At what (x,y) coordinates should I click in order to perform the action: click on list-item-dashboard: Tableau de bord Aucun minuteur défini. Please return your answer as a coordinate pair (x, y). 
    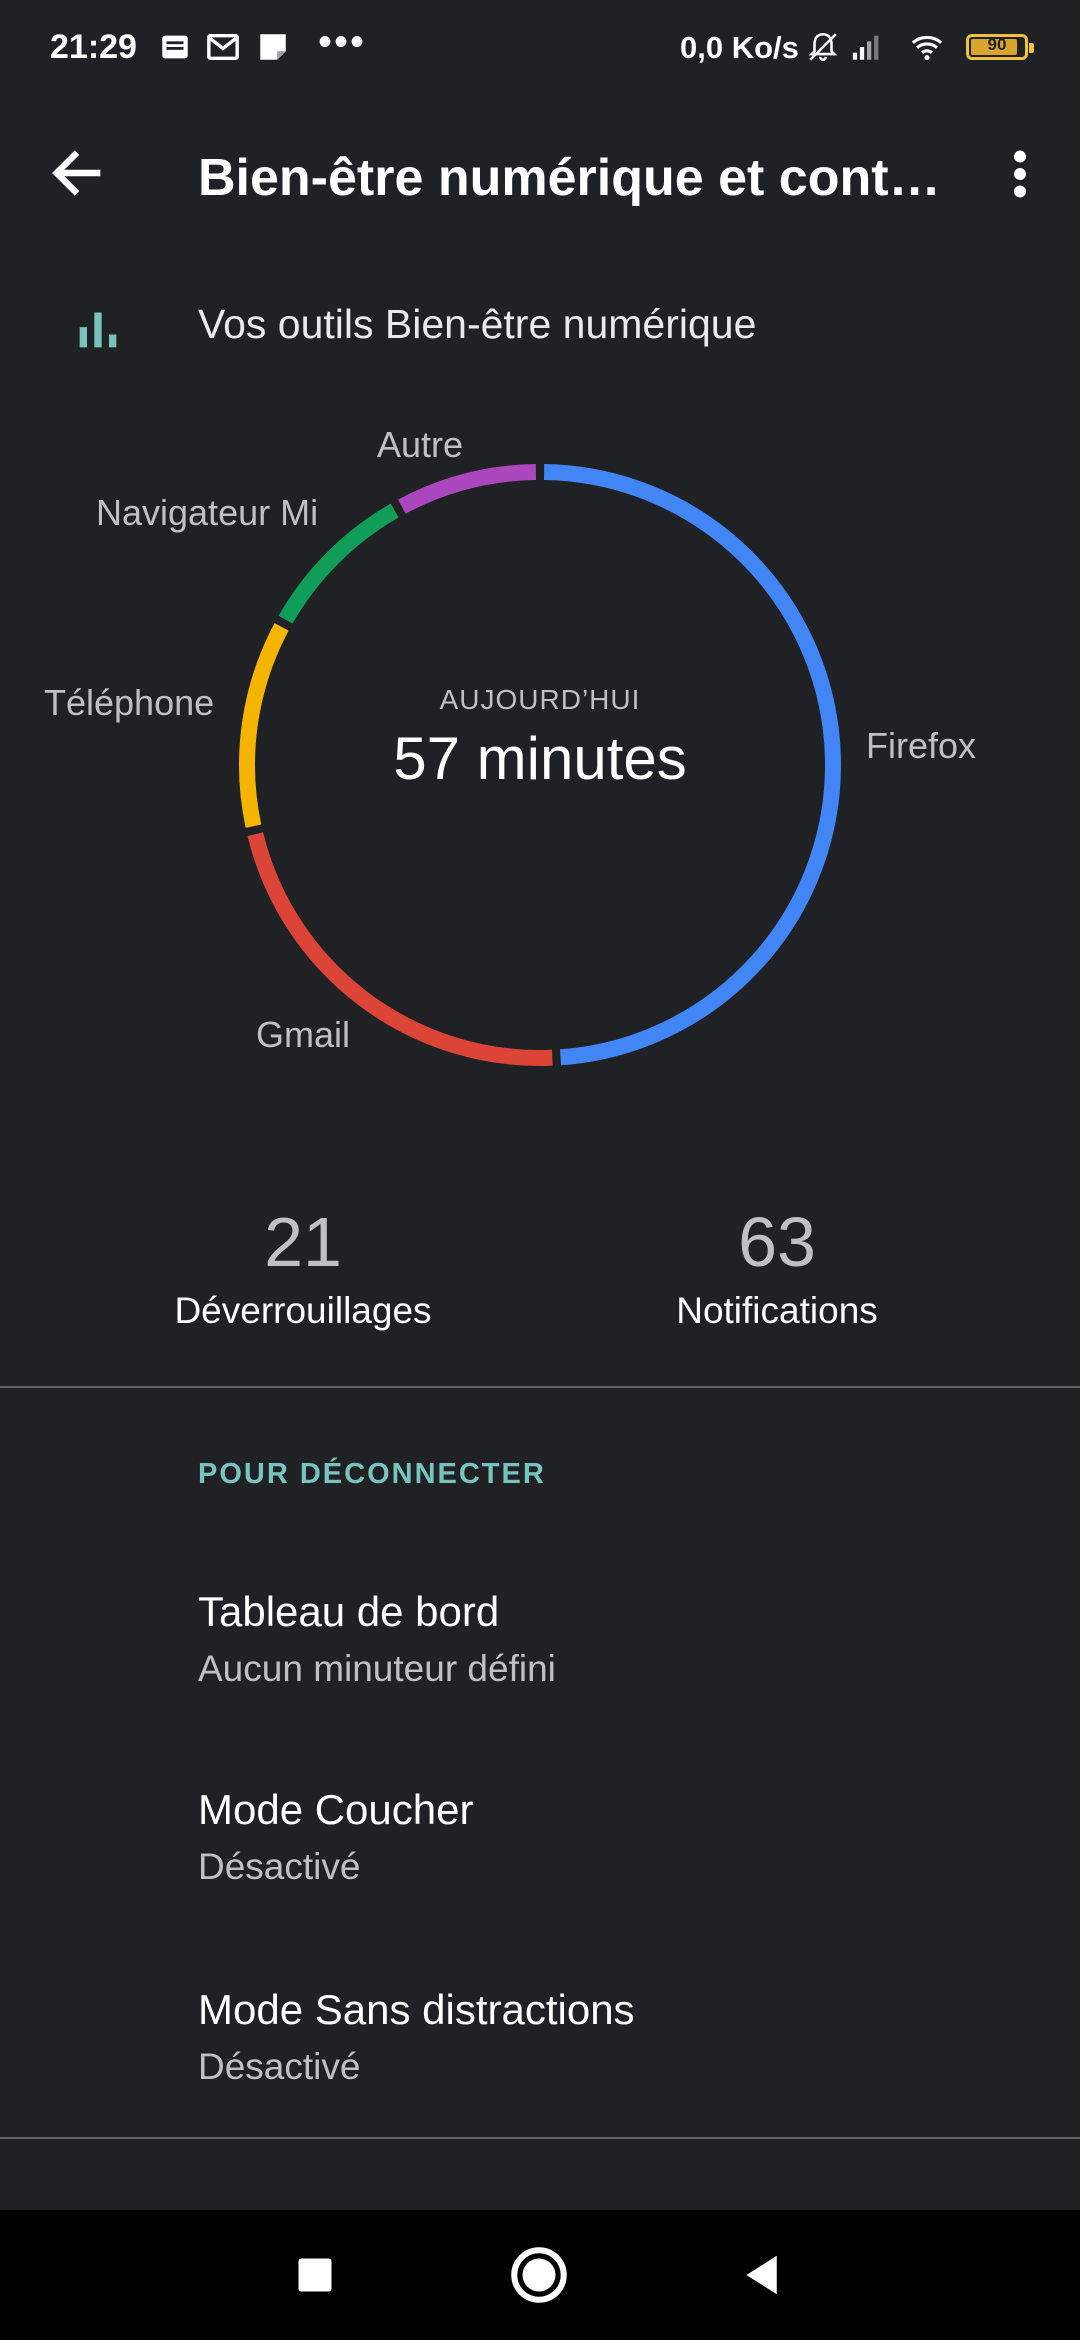
    Looking at the image, I should click on (540, 1650).